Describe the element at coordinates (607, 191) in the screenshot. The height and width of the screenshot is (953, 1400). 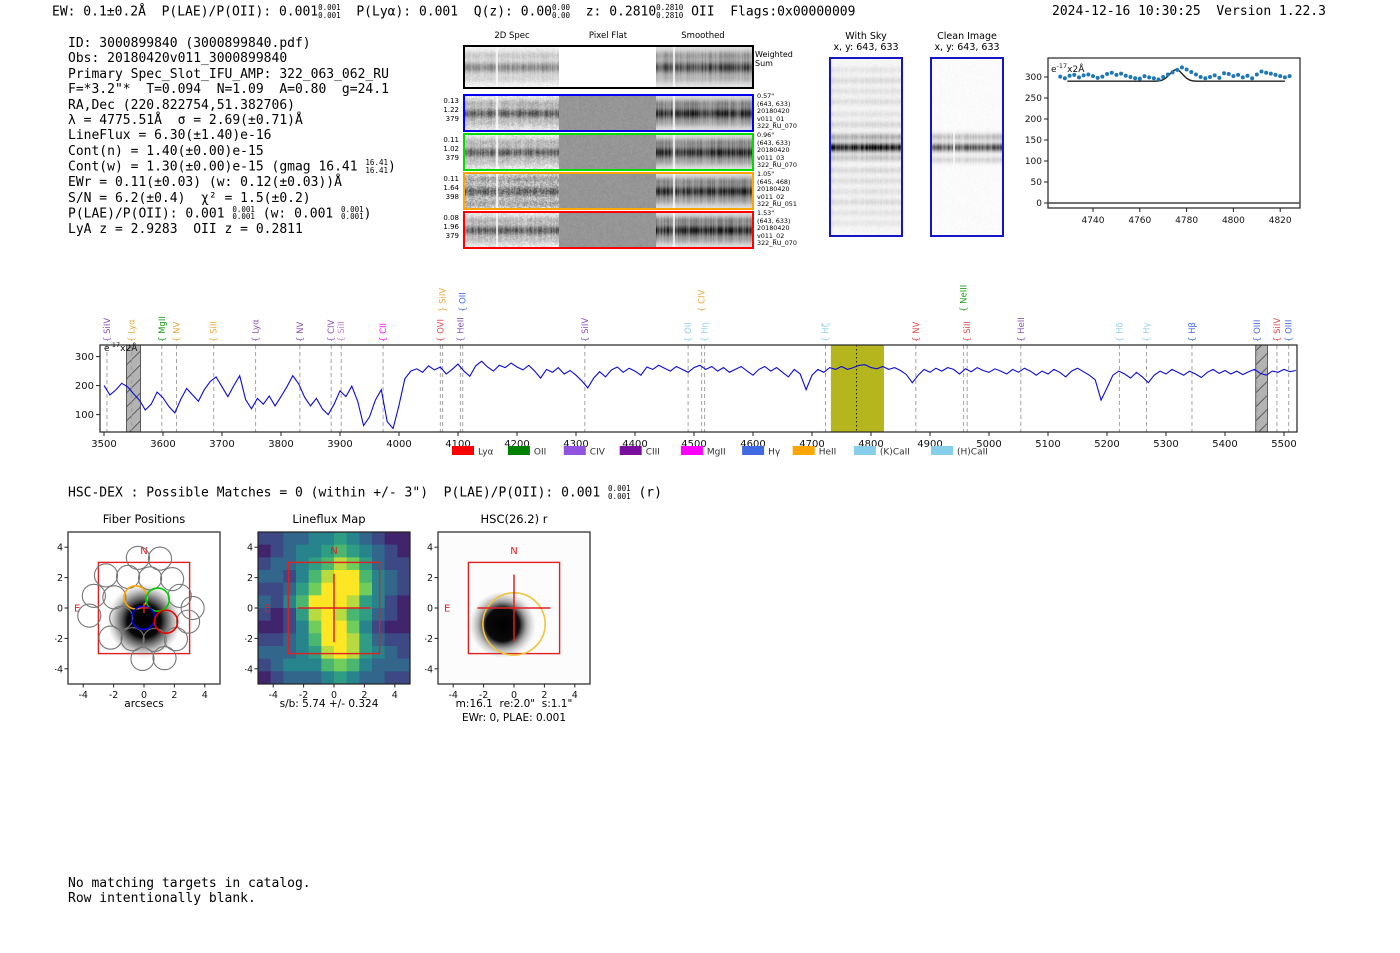
I see `fiber-row-3-pixelflat` at that location.